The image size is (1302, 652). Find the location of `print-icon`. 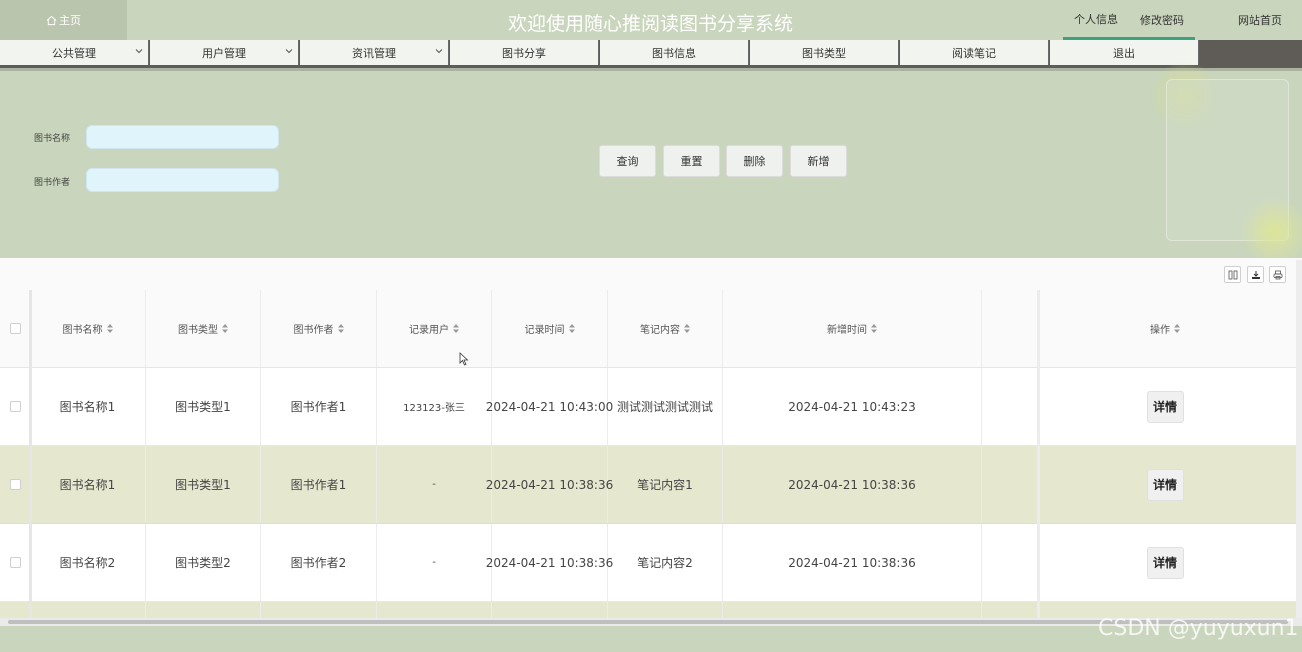

print-icon is located at coordinates (1277, 274).